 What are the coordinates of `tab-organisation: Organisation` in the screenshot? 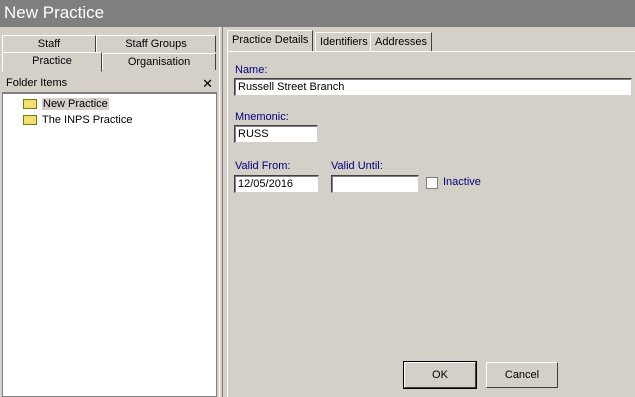 It's located at (159, 61).